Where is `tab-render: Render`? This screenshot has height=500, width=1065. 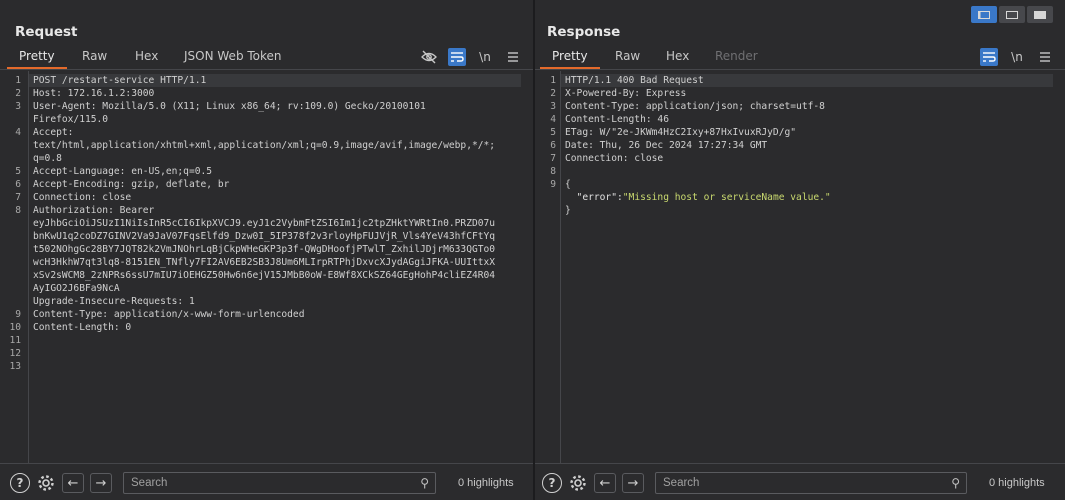 tab-render: Render is located at coordinates (736, 56).